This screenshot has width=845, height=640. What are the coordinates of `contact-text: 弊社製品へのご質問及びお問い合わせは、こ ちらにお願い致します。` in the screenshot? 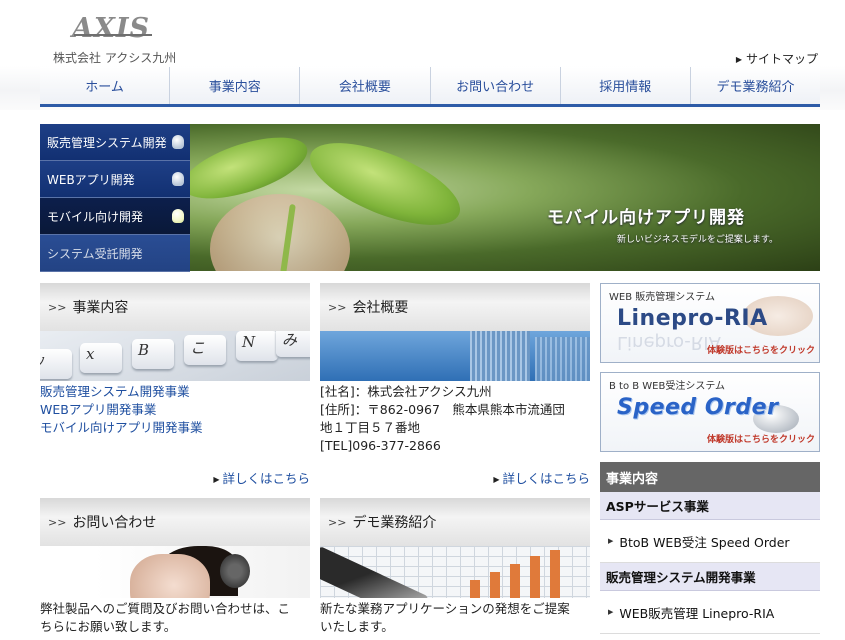 It's located at (175, 617).